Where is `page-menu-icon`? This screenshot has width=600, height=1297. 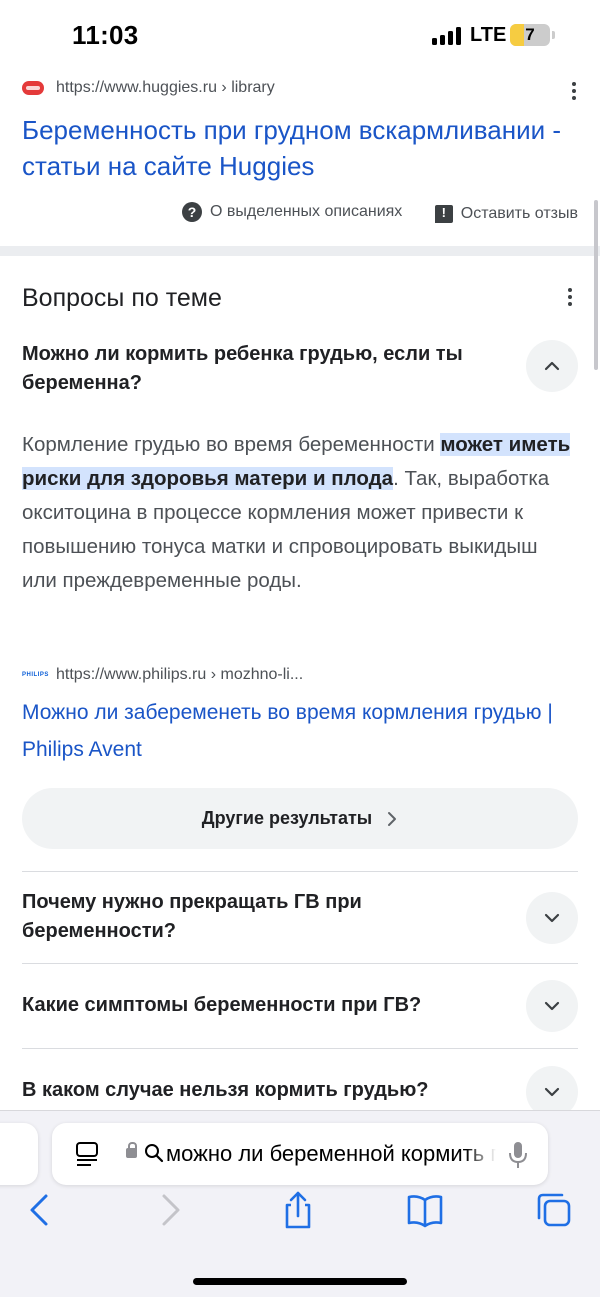 page-menu-icon is located at coordinates (87, 1154).